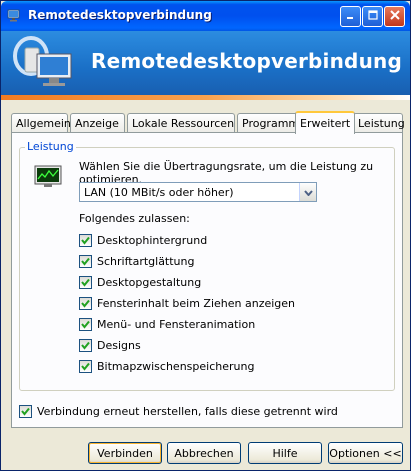 This screenshot has width=411, height=471. Describe the element at coordinates (196, 303) in the screenshot. I see `show-window-contents-label: Fensterinhalt beim Ziehen anzeigen` at that location.